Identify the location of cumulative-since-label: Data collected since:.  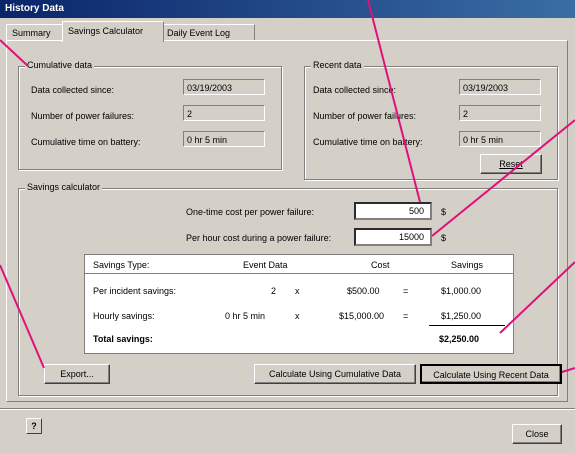
(73, 90).